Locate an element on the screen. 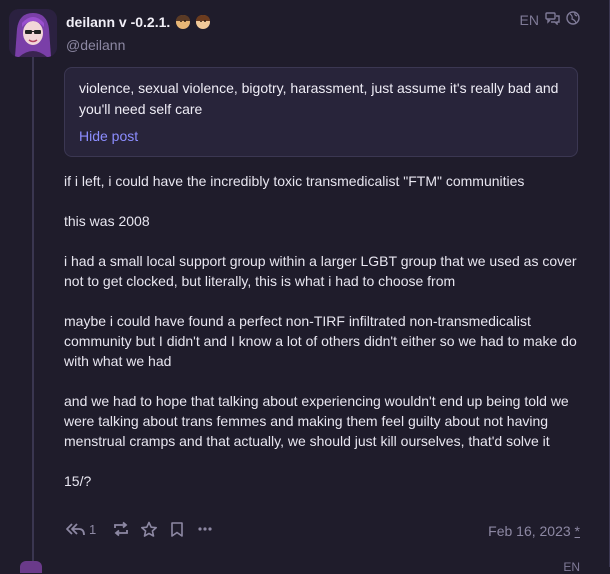  avatar is located at coordinates (33, 33).